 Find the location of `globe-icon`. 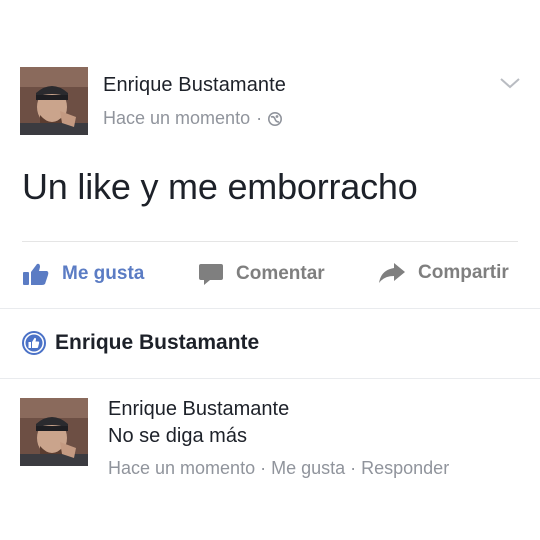

globe-icon is located at coordinates (275, 118).